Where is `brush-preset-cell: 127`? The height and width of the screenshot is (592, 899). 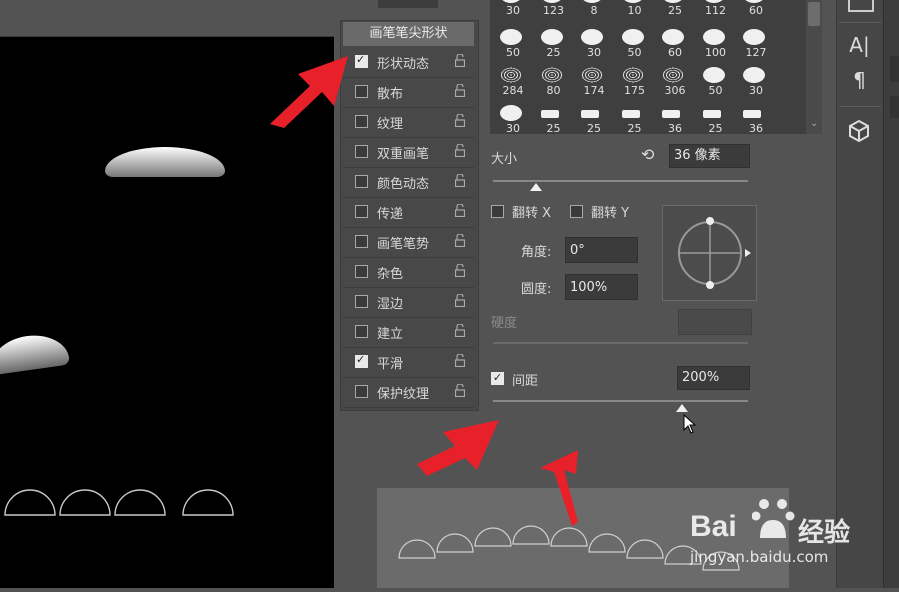
brush-preset-cell: 127 is located at coordinates (754, 45).